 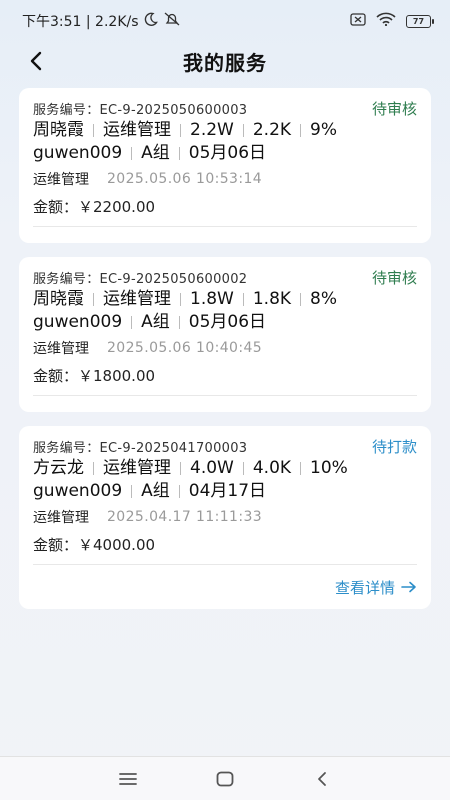 I want to click on mute-notification-icon, so click(x=172, y=21).